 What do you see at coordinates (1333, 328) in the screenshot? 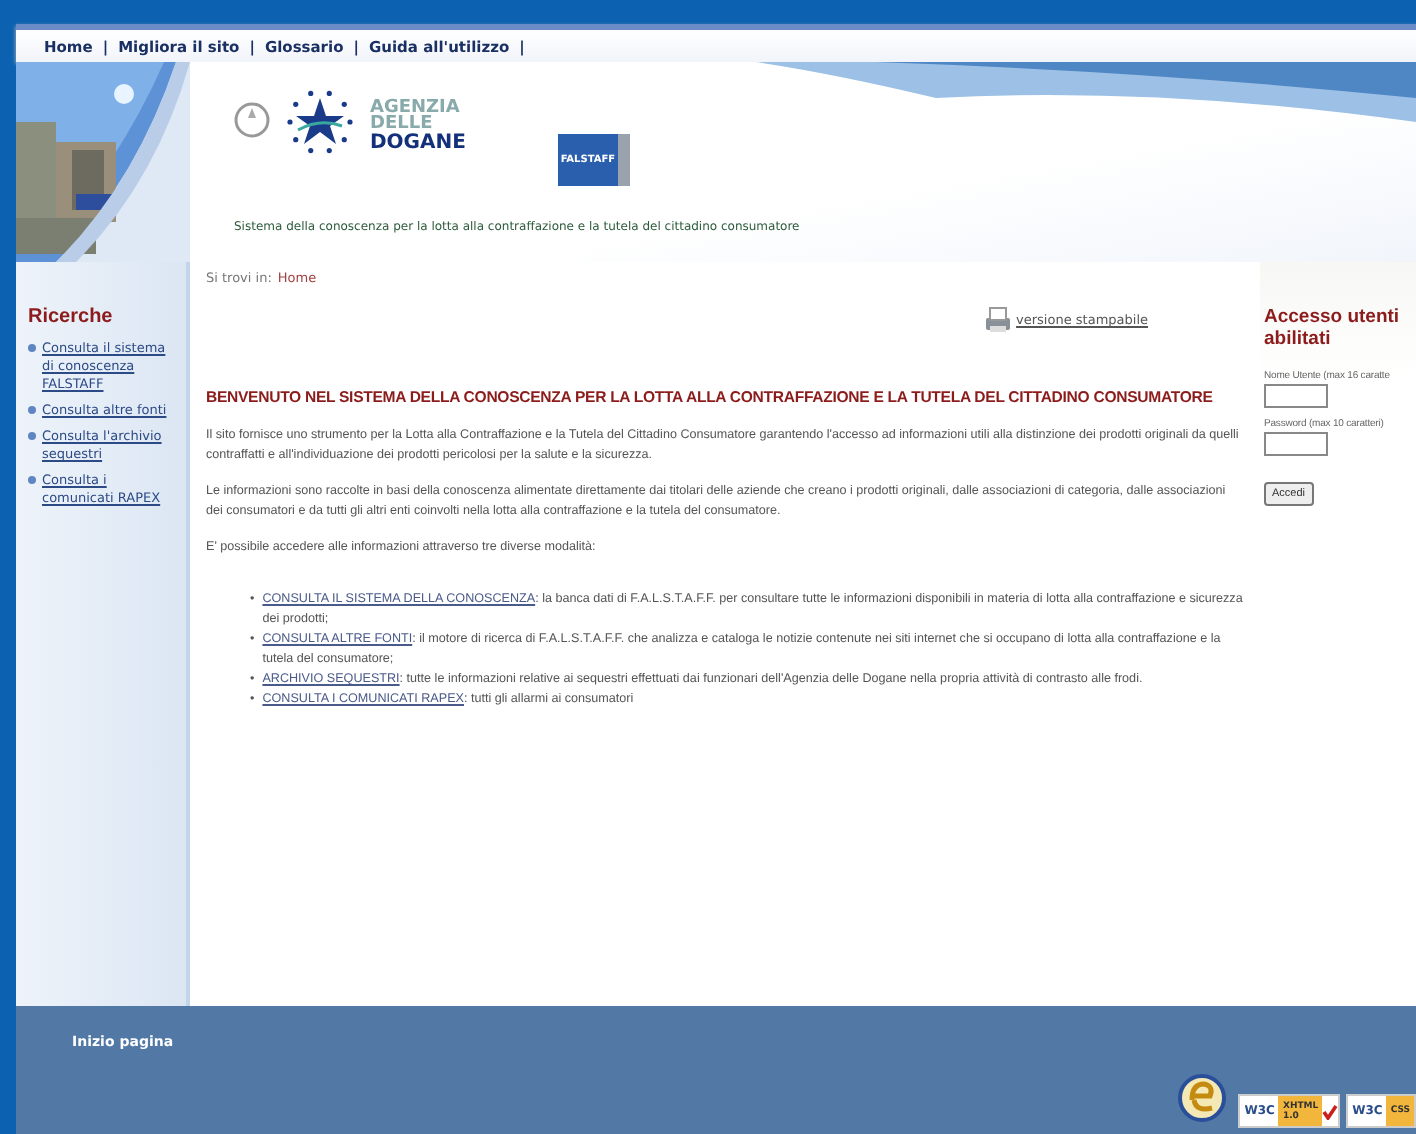
I see `login-title: Accesso utenti abilitati` at bounding box center [1333, 328].